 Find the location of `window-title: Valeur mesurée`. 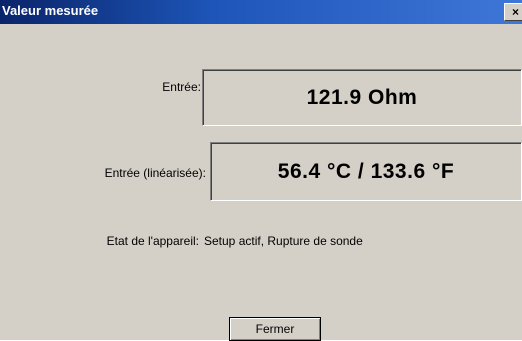

window-title: Valeur mesurée is located at coordinates (50, 10).